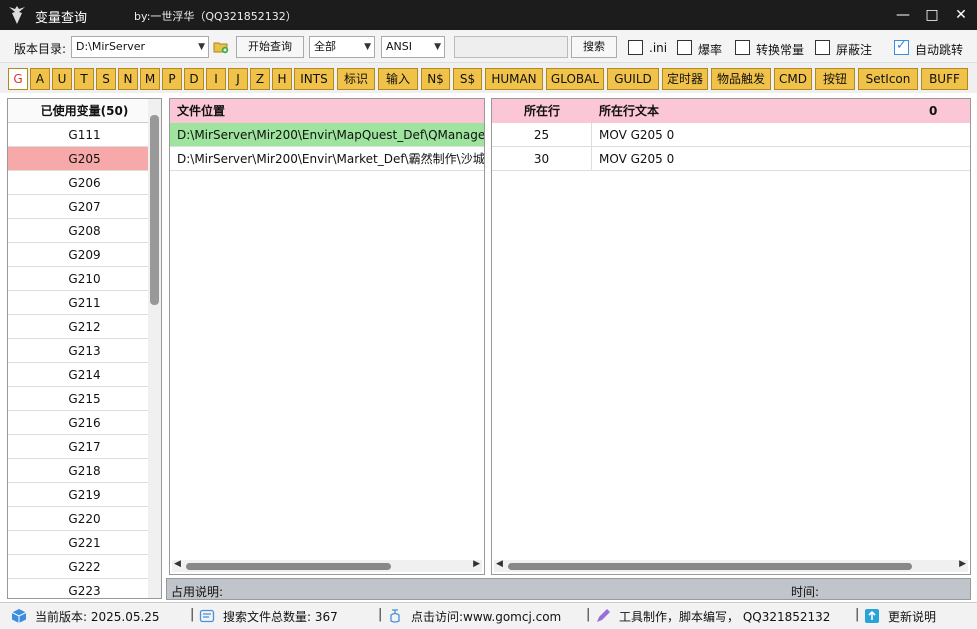 The image size is (977, 629). I want to click on variable-list-scrollbar, so click(154, 348).